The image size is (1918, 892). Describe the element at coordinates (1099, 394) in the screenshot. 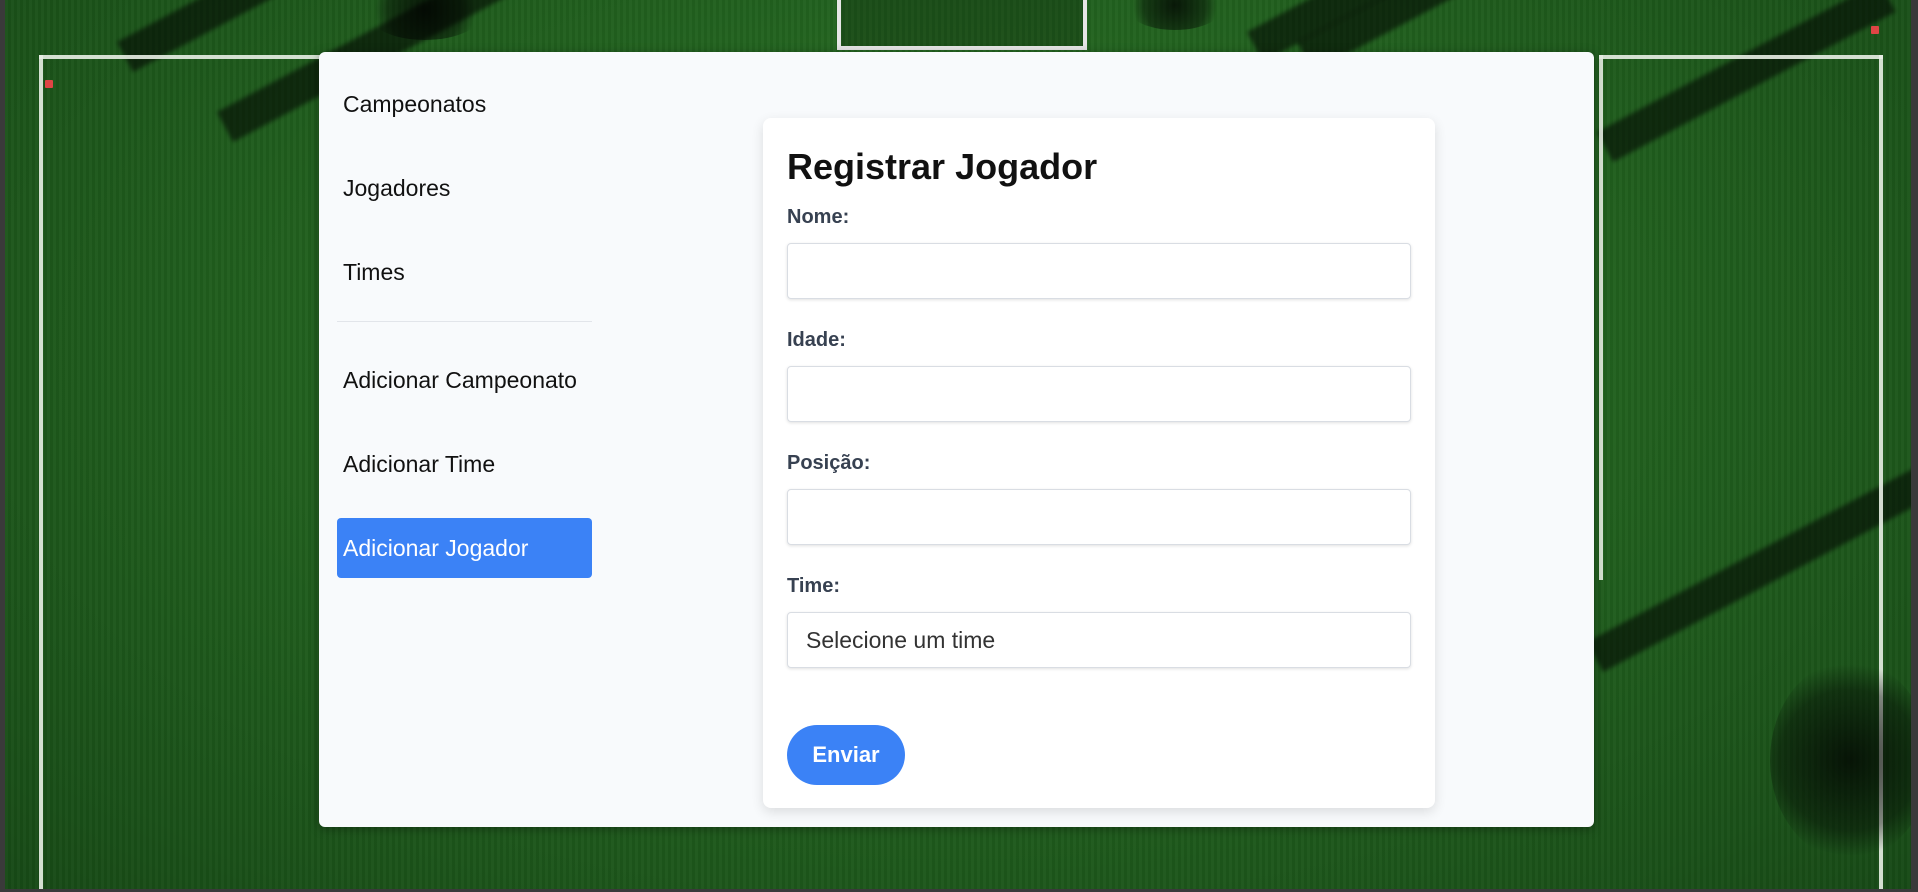

I see `idade-input` at that location.